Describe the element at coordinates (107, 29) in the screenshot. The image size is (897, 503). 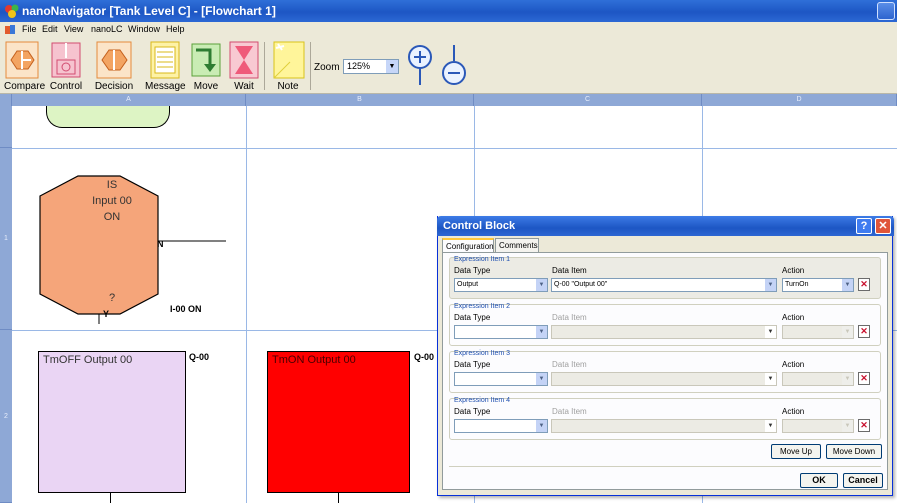
I see `menu-nanolc: nanoLC` at that location.